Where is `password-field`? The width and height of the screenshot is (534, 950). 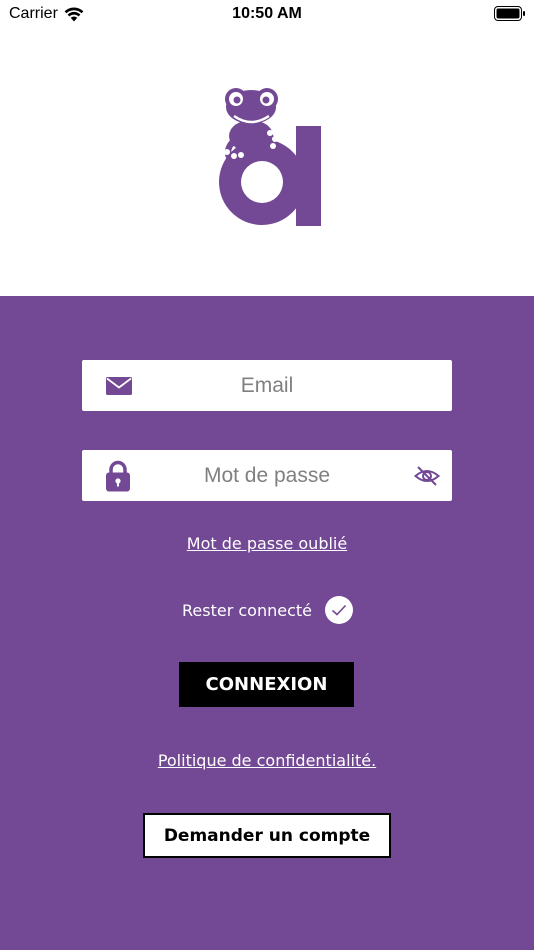 password-field is located at coordinates (267, 475).